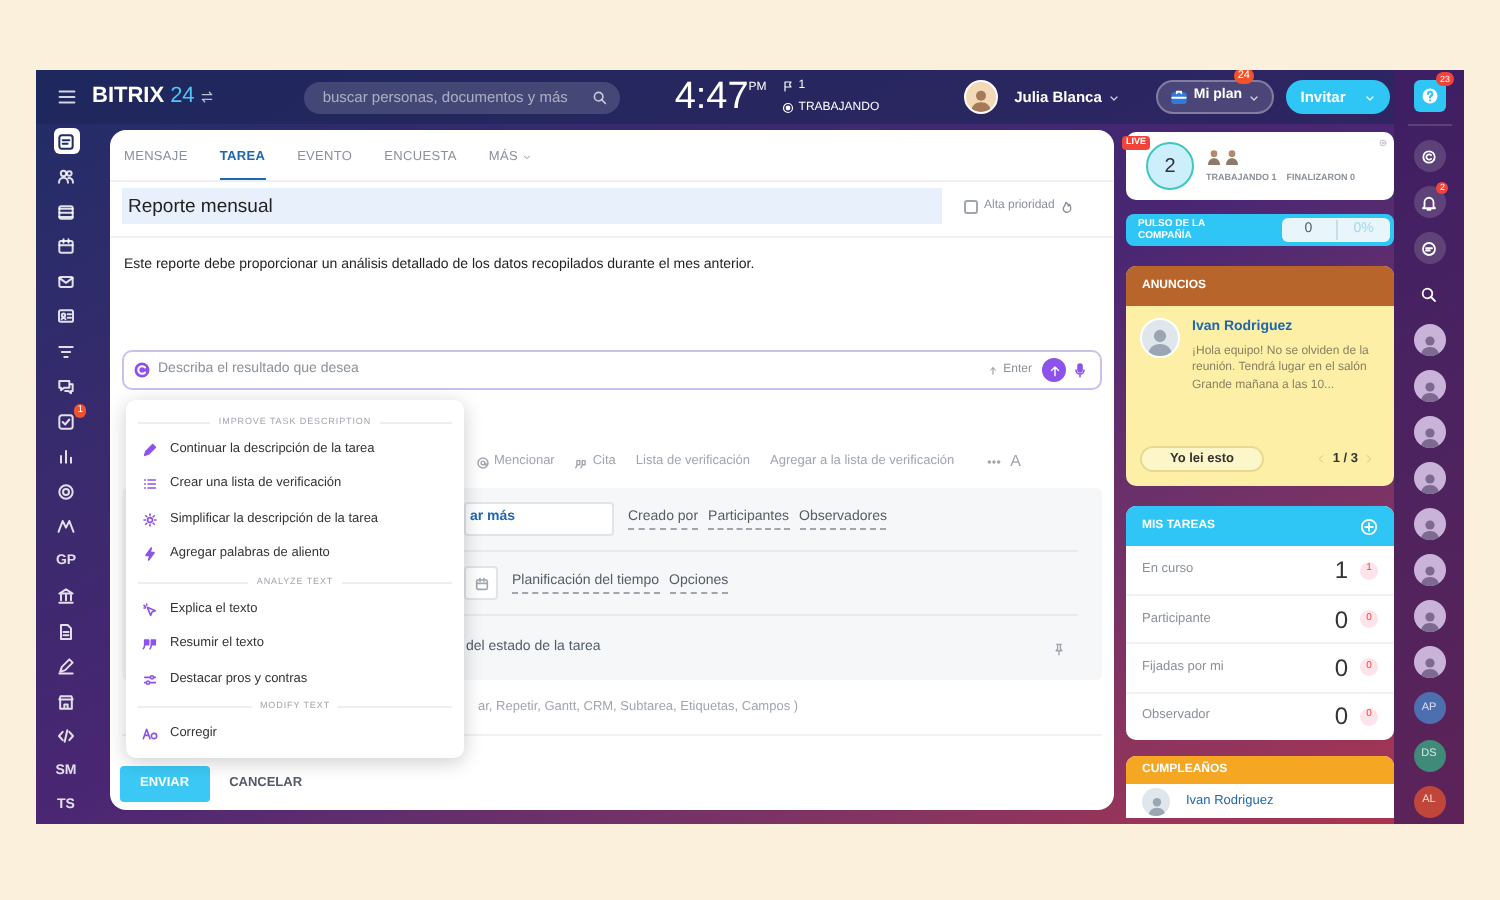 The width and height of the screenshot is (1500, 900). I want to click on microphone-icon, so click(1080, 370).